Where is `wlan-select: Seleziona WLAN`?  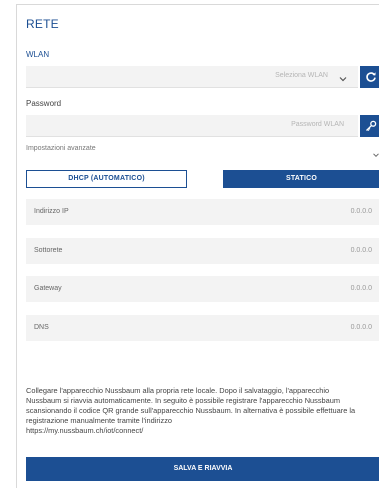 wlan-select: Seleziona WLAN is located at coordinates (192, 77).